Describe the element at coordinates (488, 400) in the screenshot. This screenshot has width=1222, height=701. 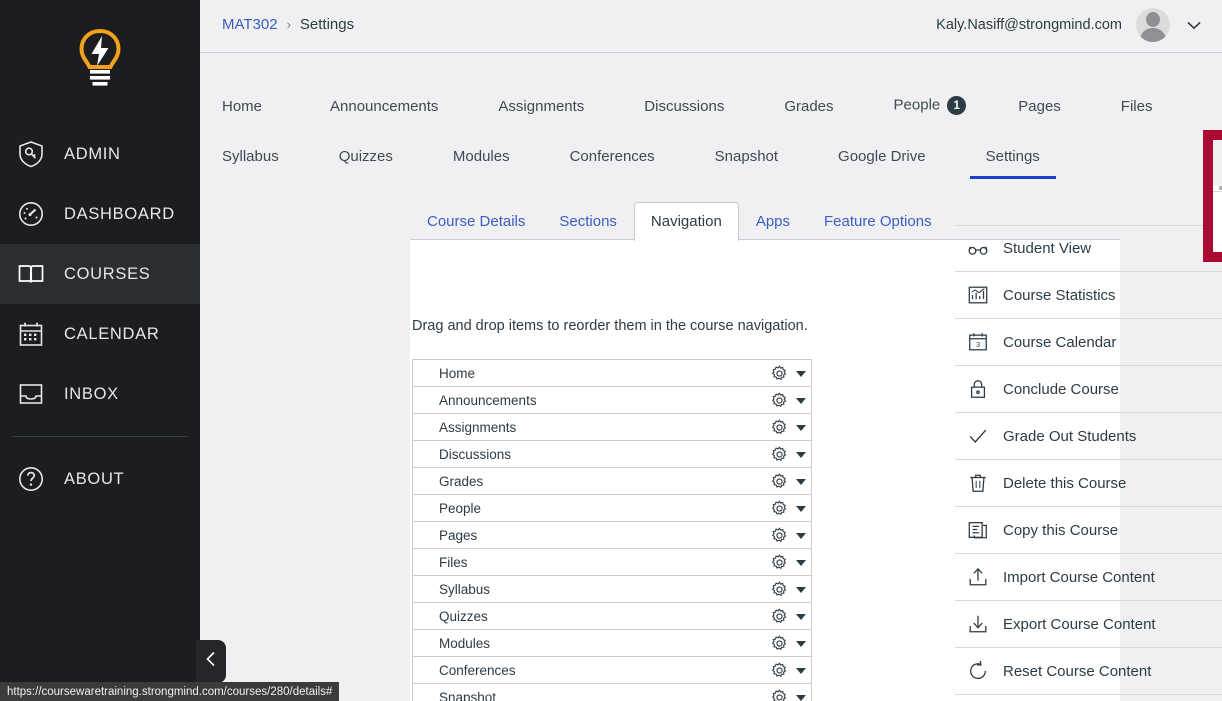
I see `nav-item-label: Announcements` at that location.